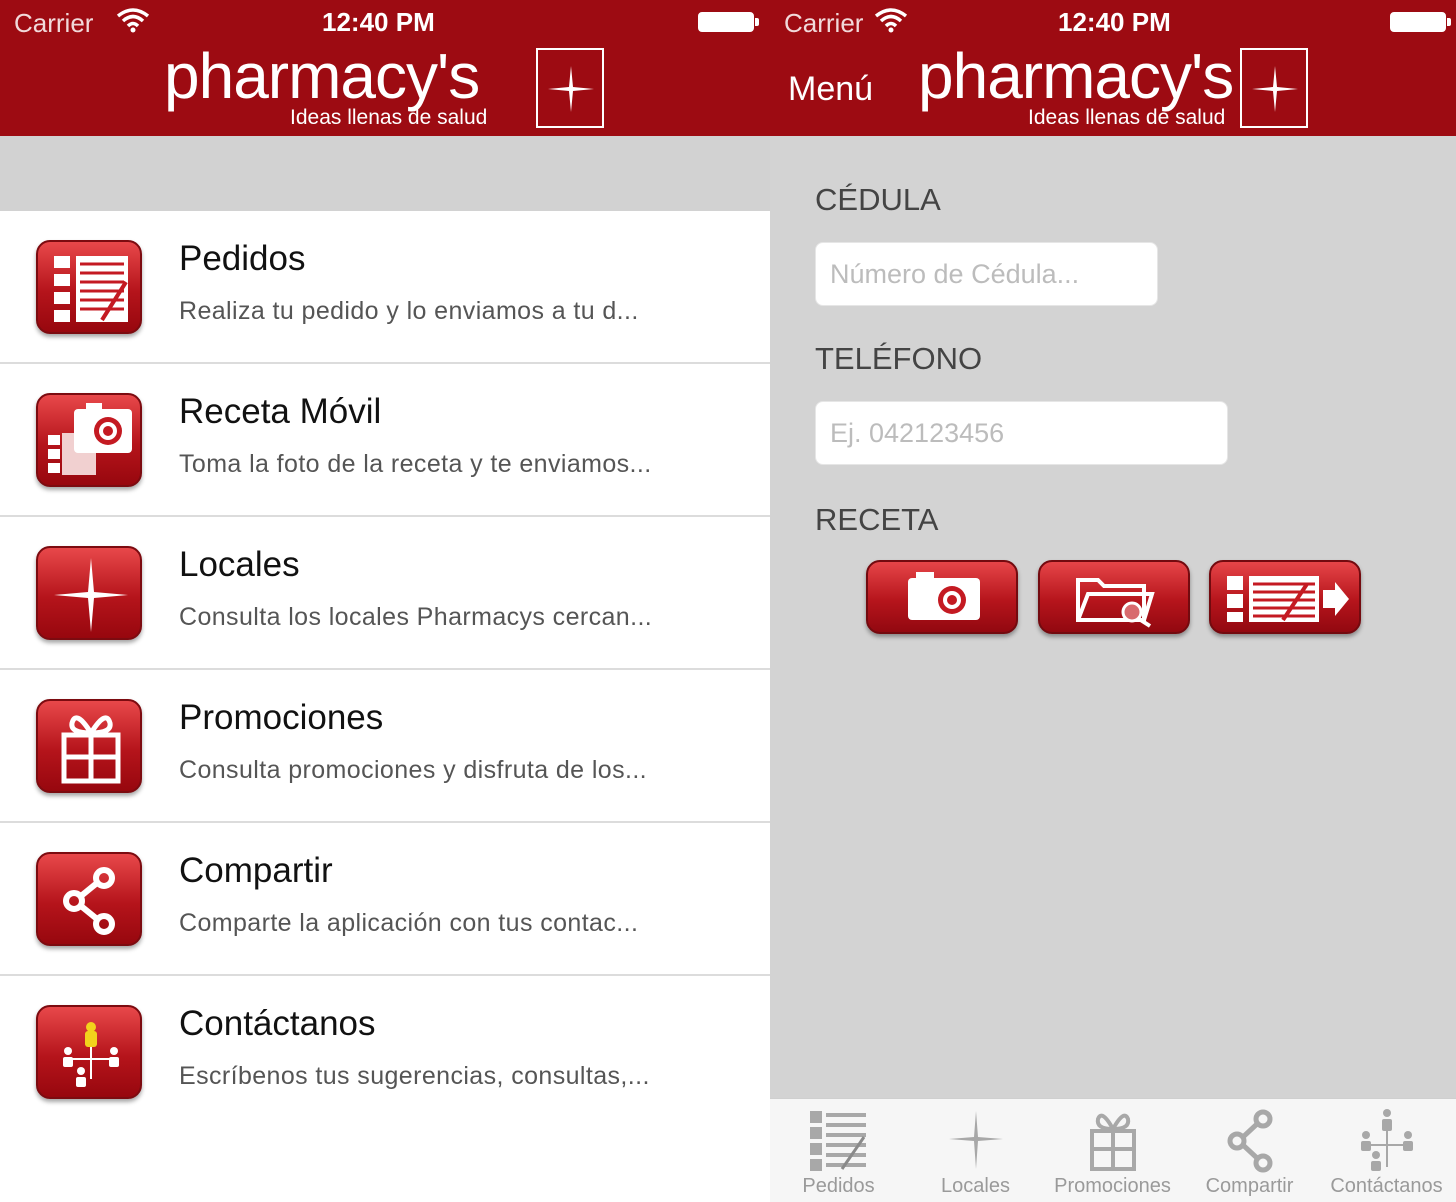 Image resolution: width=1456 pixels, height=1202 pixels. Describe the element at coordinates (1288, 599) in the screenshot. I see `send-list-icon` at that location.